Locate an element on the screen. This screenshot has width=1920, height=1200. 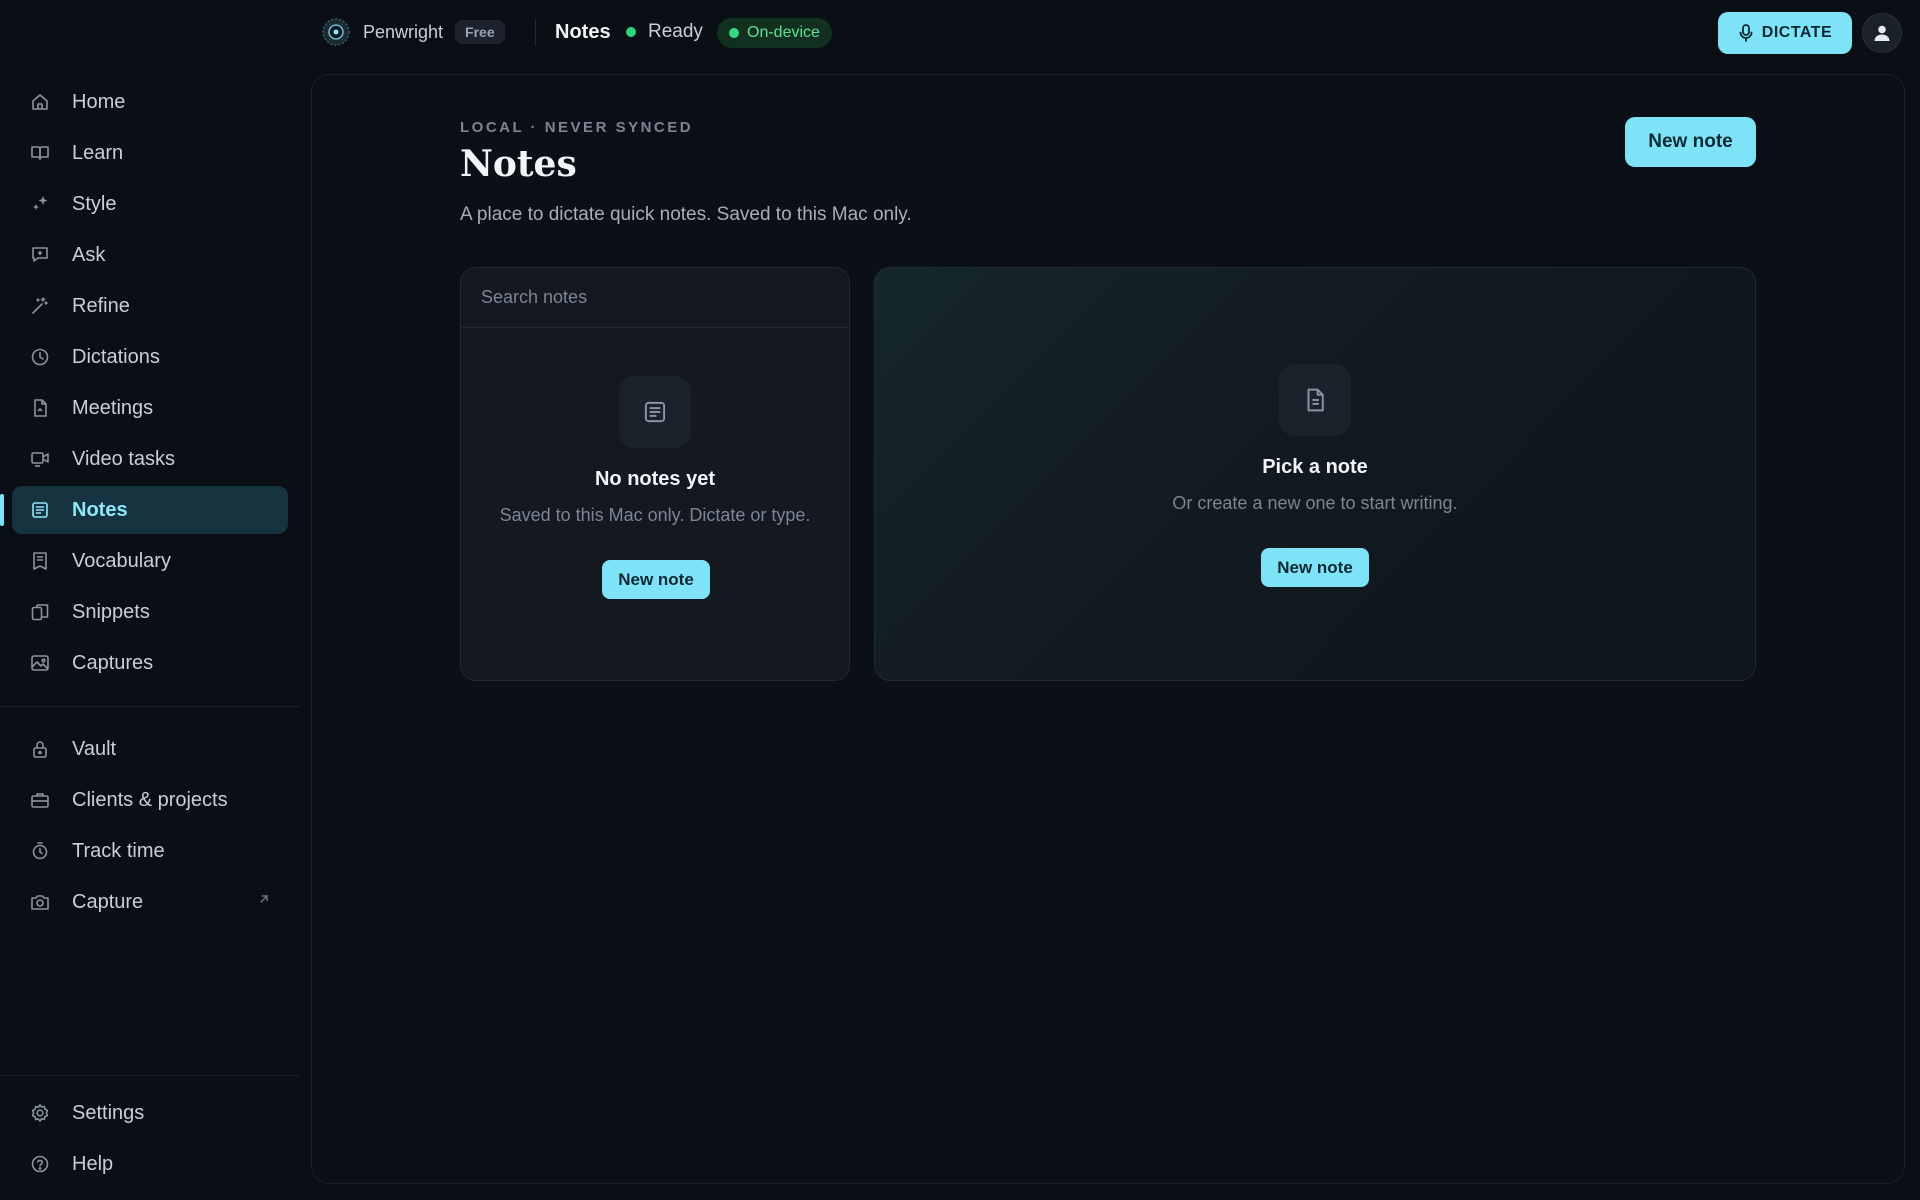
sidebar-item-track-time: Track time is located at coordinates (150, 851).